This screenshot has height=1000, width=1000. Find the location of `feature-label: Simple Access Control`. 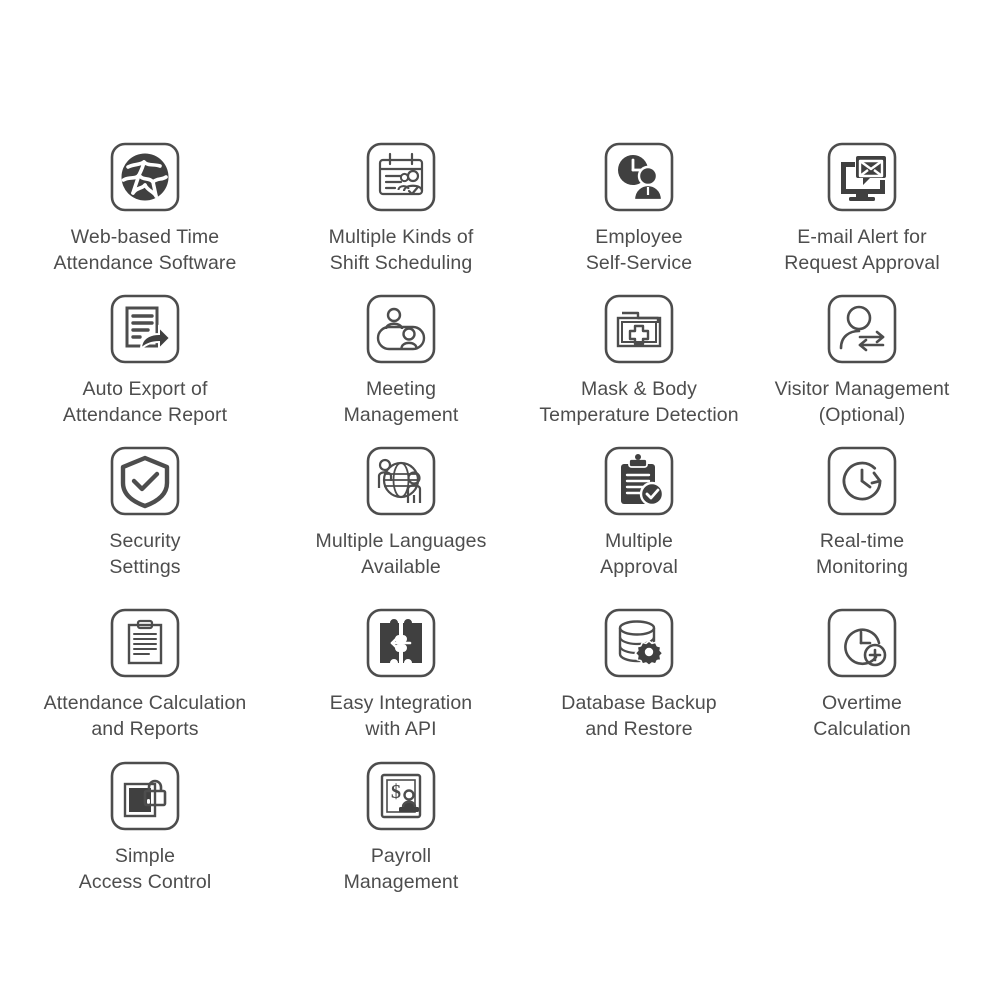

feature-label: Simple Access Control is located at coordinates (145, 869).